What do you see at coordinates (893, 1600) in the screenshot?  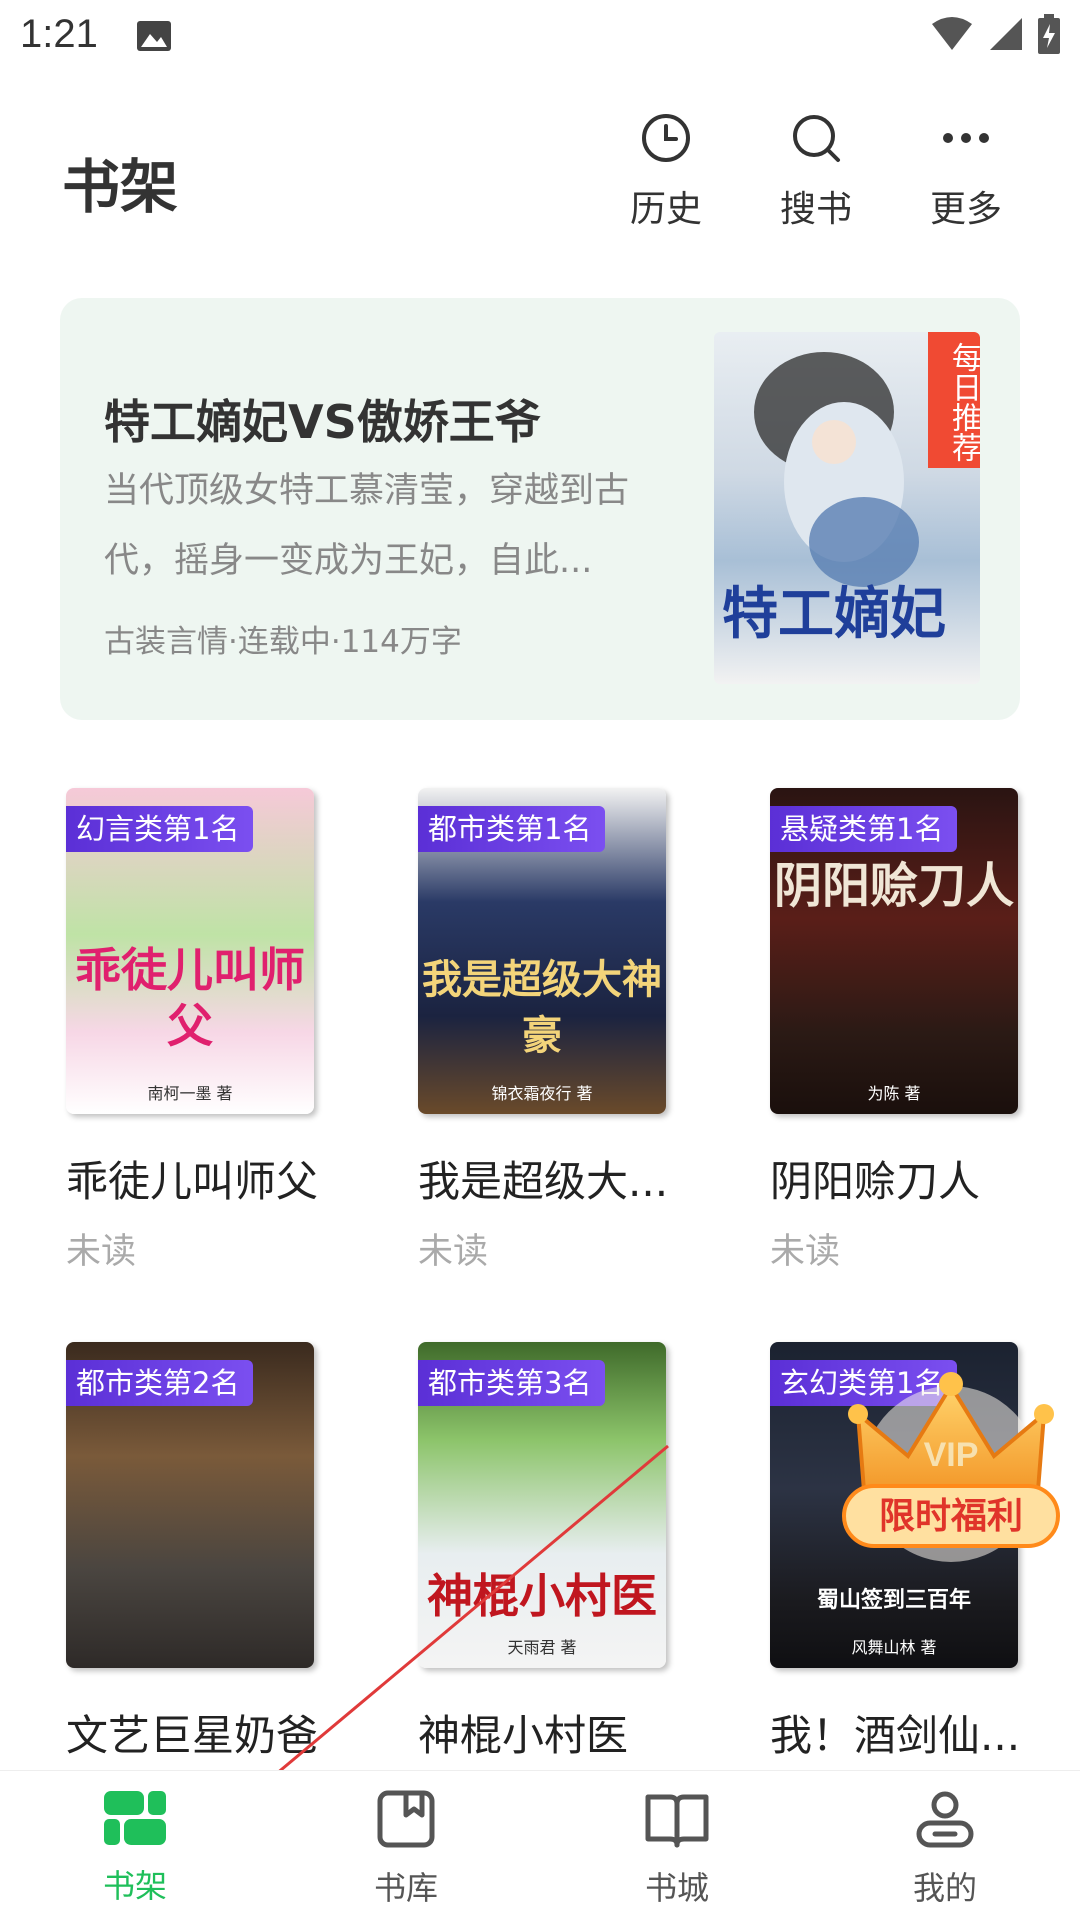 I see `book-cover-title: 蜀山签到三百年` at bounding box center [893, 1600].